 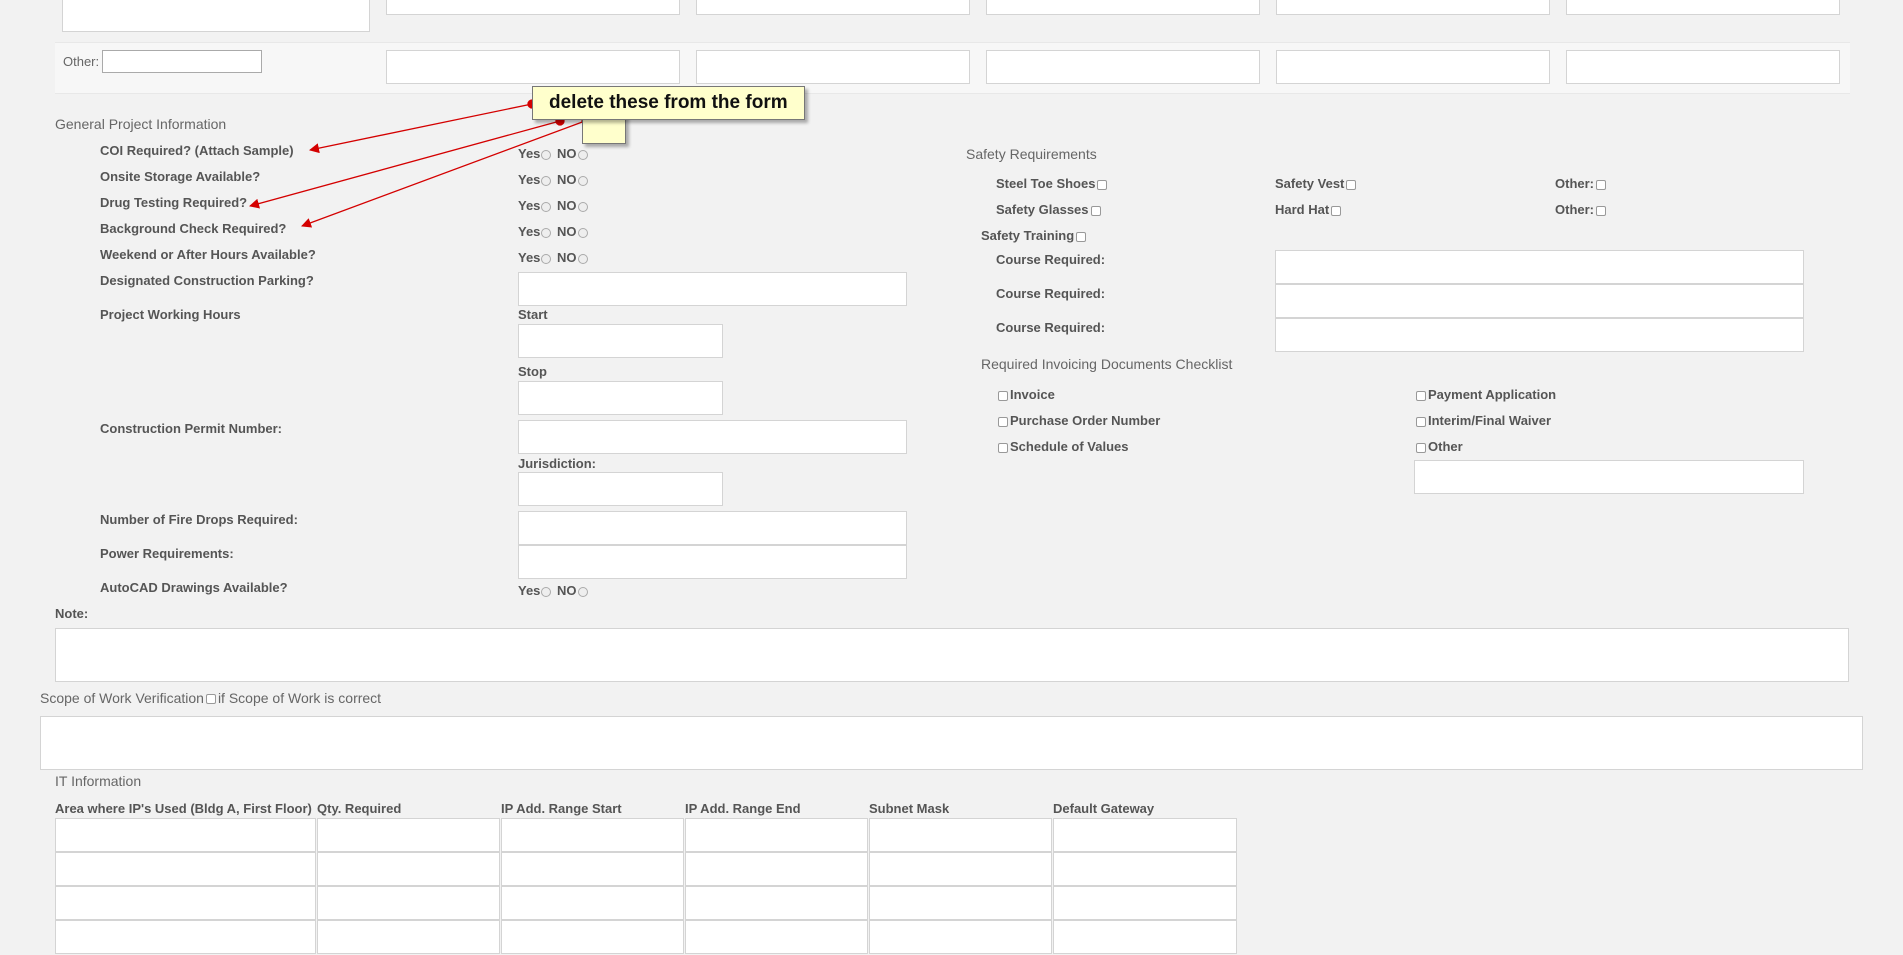 I want to click on annotation-callout: delete these from the form, so click(x=668, y=103).